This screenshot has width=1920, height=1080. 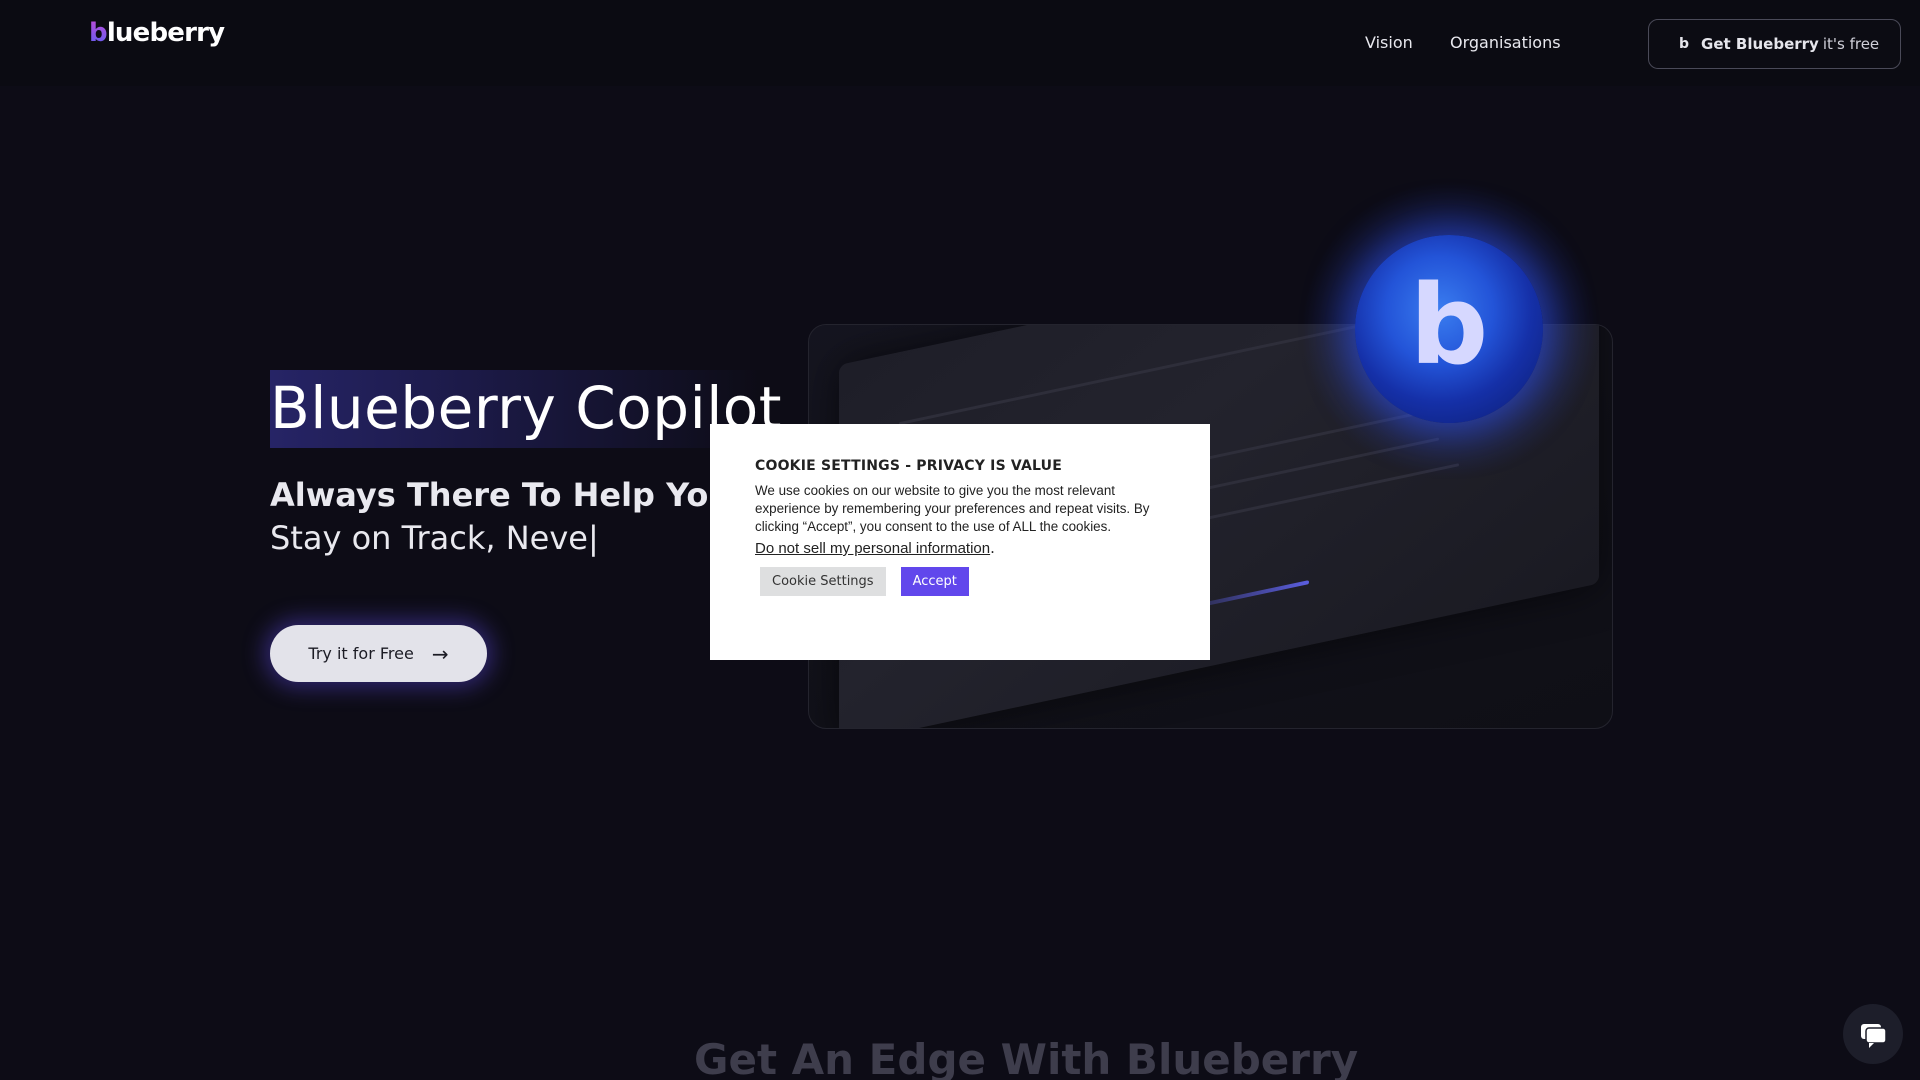 I want to click on try-free-label: Try it for Free, so click(x=361, y=653).